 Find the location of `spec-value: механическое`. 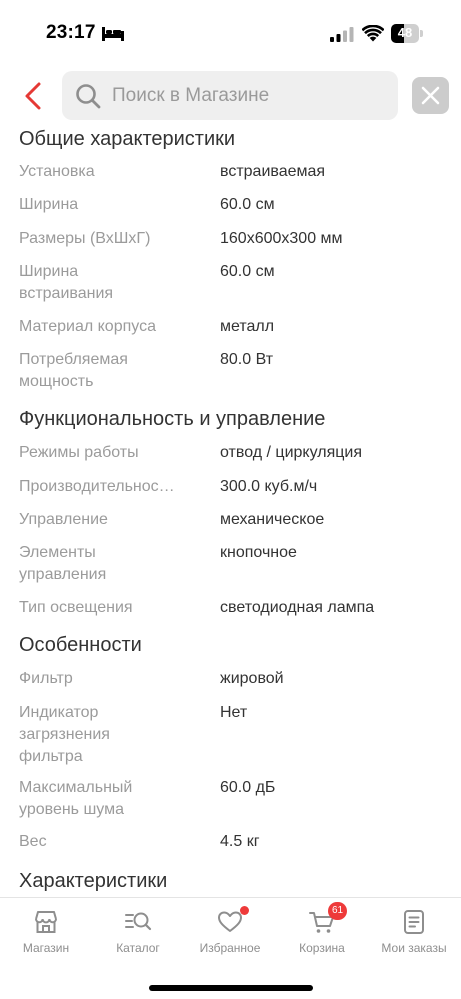

spec-value: механическое is located at coordinates (272, 519).